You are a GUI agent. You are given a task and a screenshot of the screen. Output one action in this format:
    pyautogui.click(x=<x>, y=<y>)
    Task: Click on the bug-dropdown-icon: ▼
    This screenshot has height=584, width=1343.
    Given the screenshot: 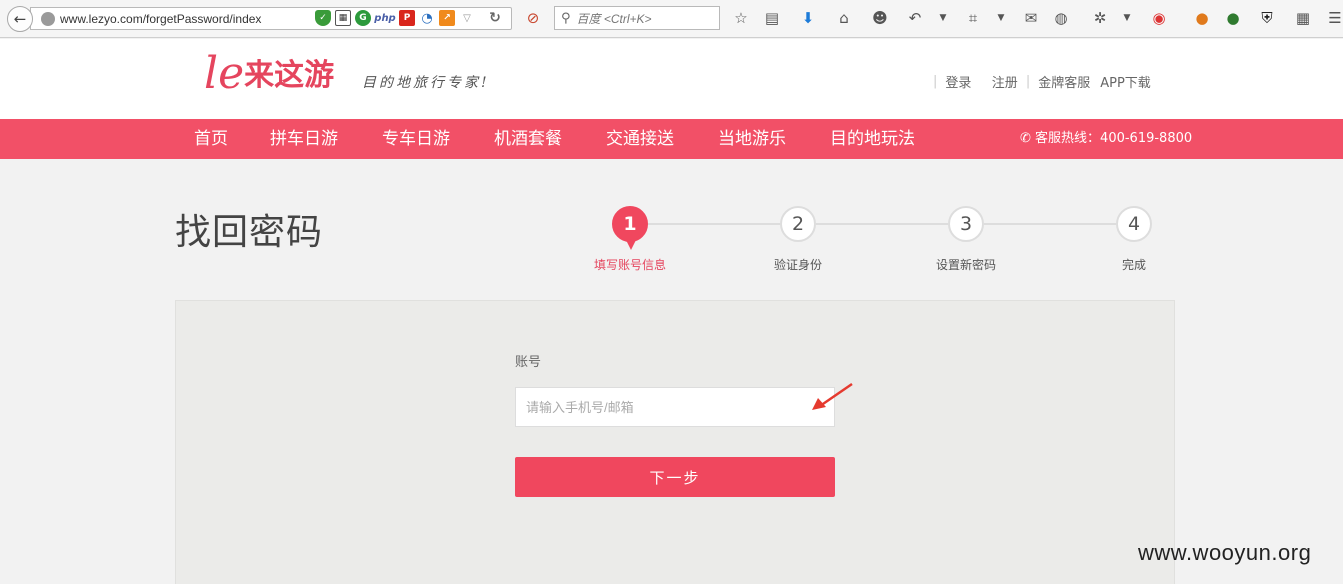 What is the action you would take?
    pyautogui.click(x=1127, y=18)
    